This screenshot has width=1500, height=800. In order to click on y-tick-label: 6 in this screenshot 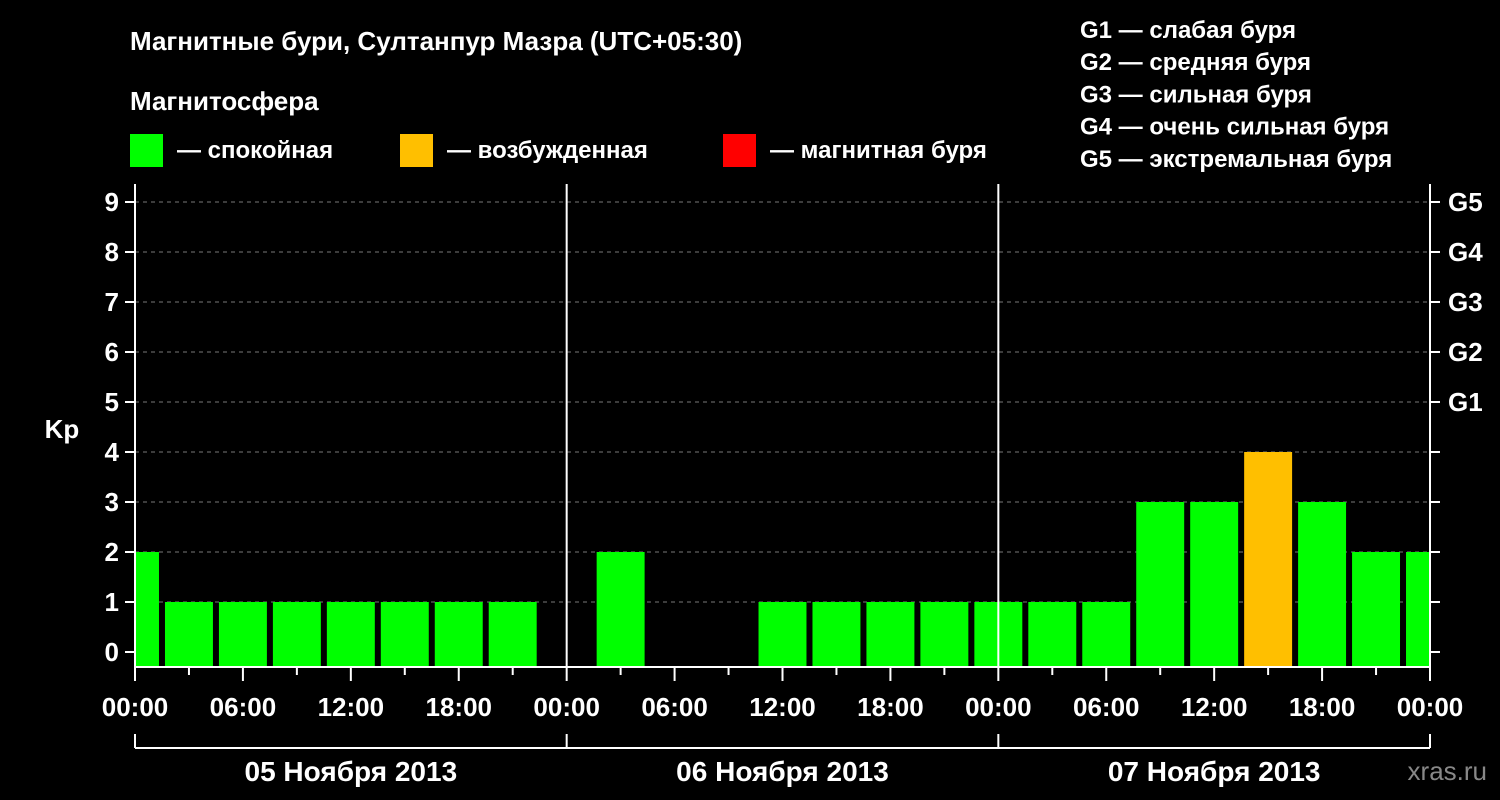, I will do `click(112, 352)`.